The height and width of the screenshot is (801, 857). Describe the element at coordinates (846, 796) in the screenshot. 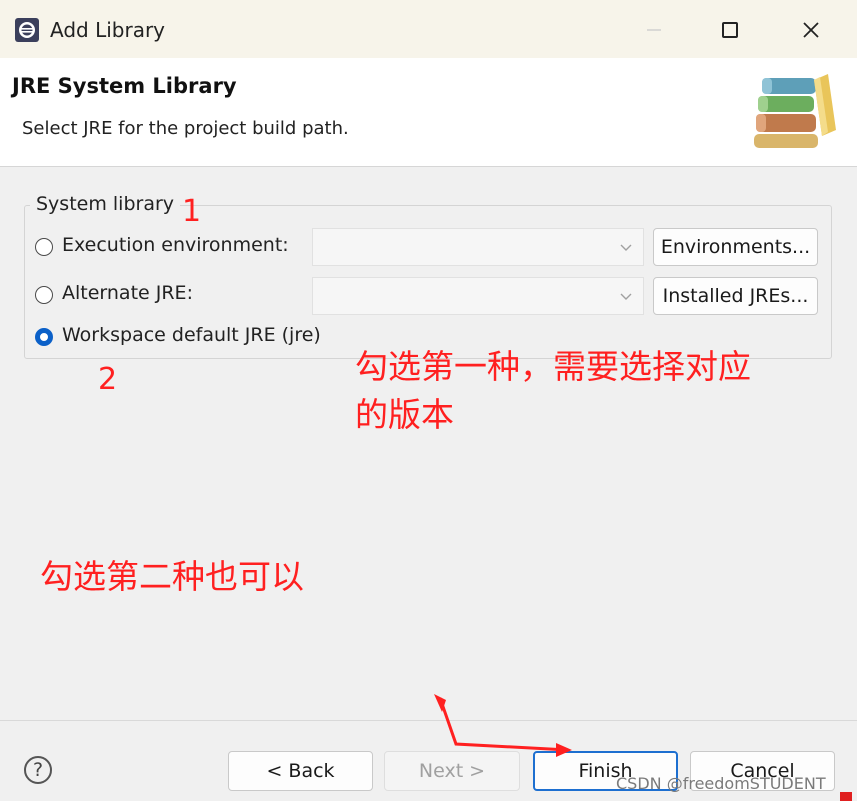

I see `red-marker` at that location.